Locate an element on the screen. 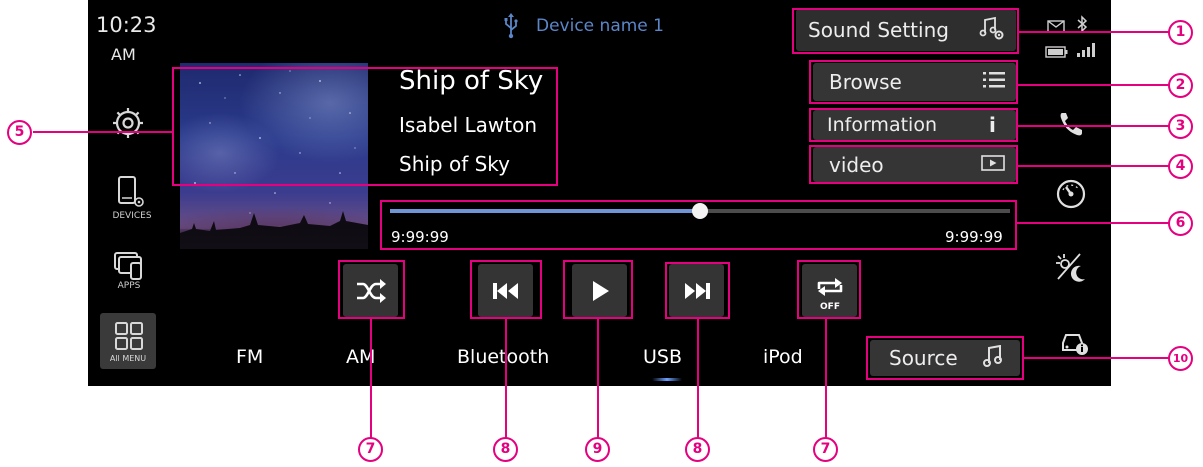  callout-8-previous: 8 is located at coordinates (505, 449).